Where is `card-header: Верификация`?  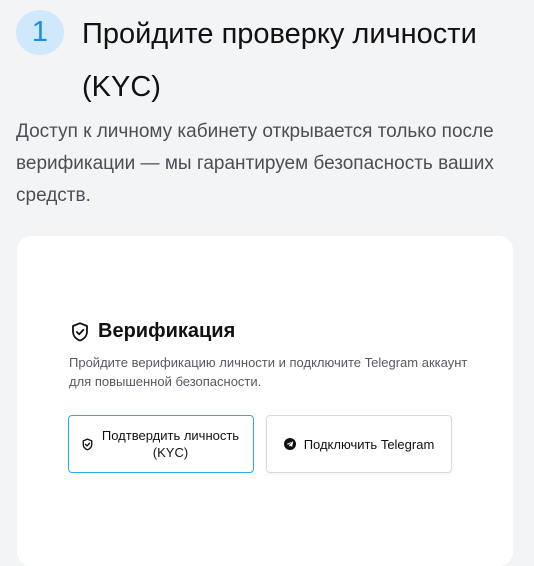 card-header: Верификация is located at coordinates (153, 331).